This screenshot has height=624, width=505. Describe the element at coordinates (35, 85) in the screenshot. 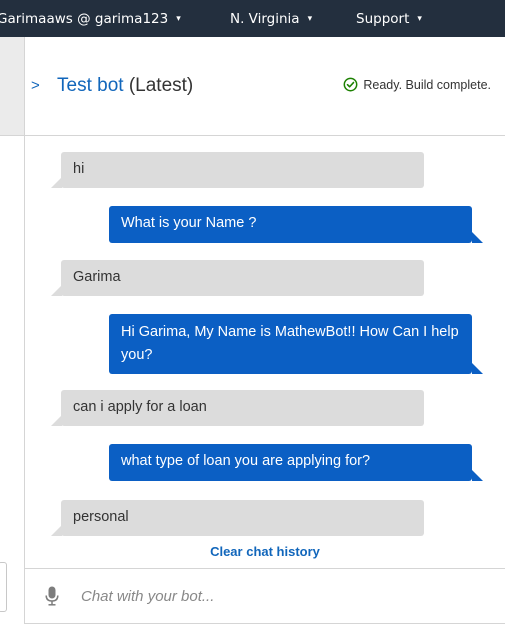

I see `chevron-right-icon: >` at that location.